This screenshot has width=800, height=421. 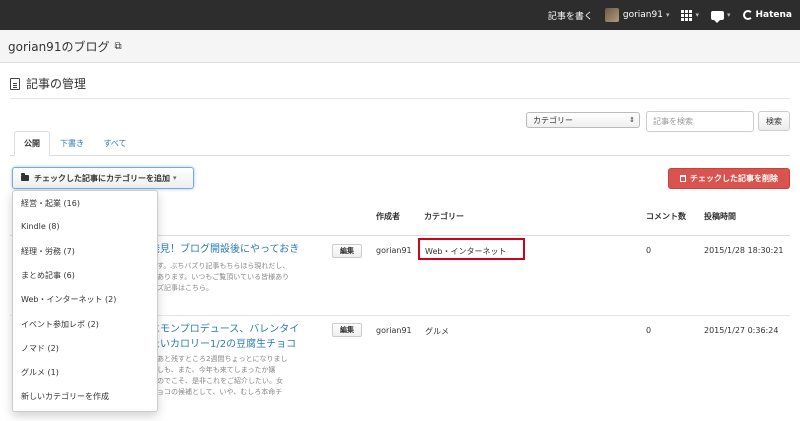 What do you see at coordinates (400, 15) in the screenshot?
I see `global-header: 記事を書く gorian91 ▾ ▾ ▾ Hatena` at bounding box center [400, 15].